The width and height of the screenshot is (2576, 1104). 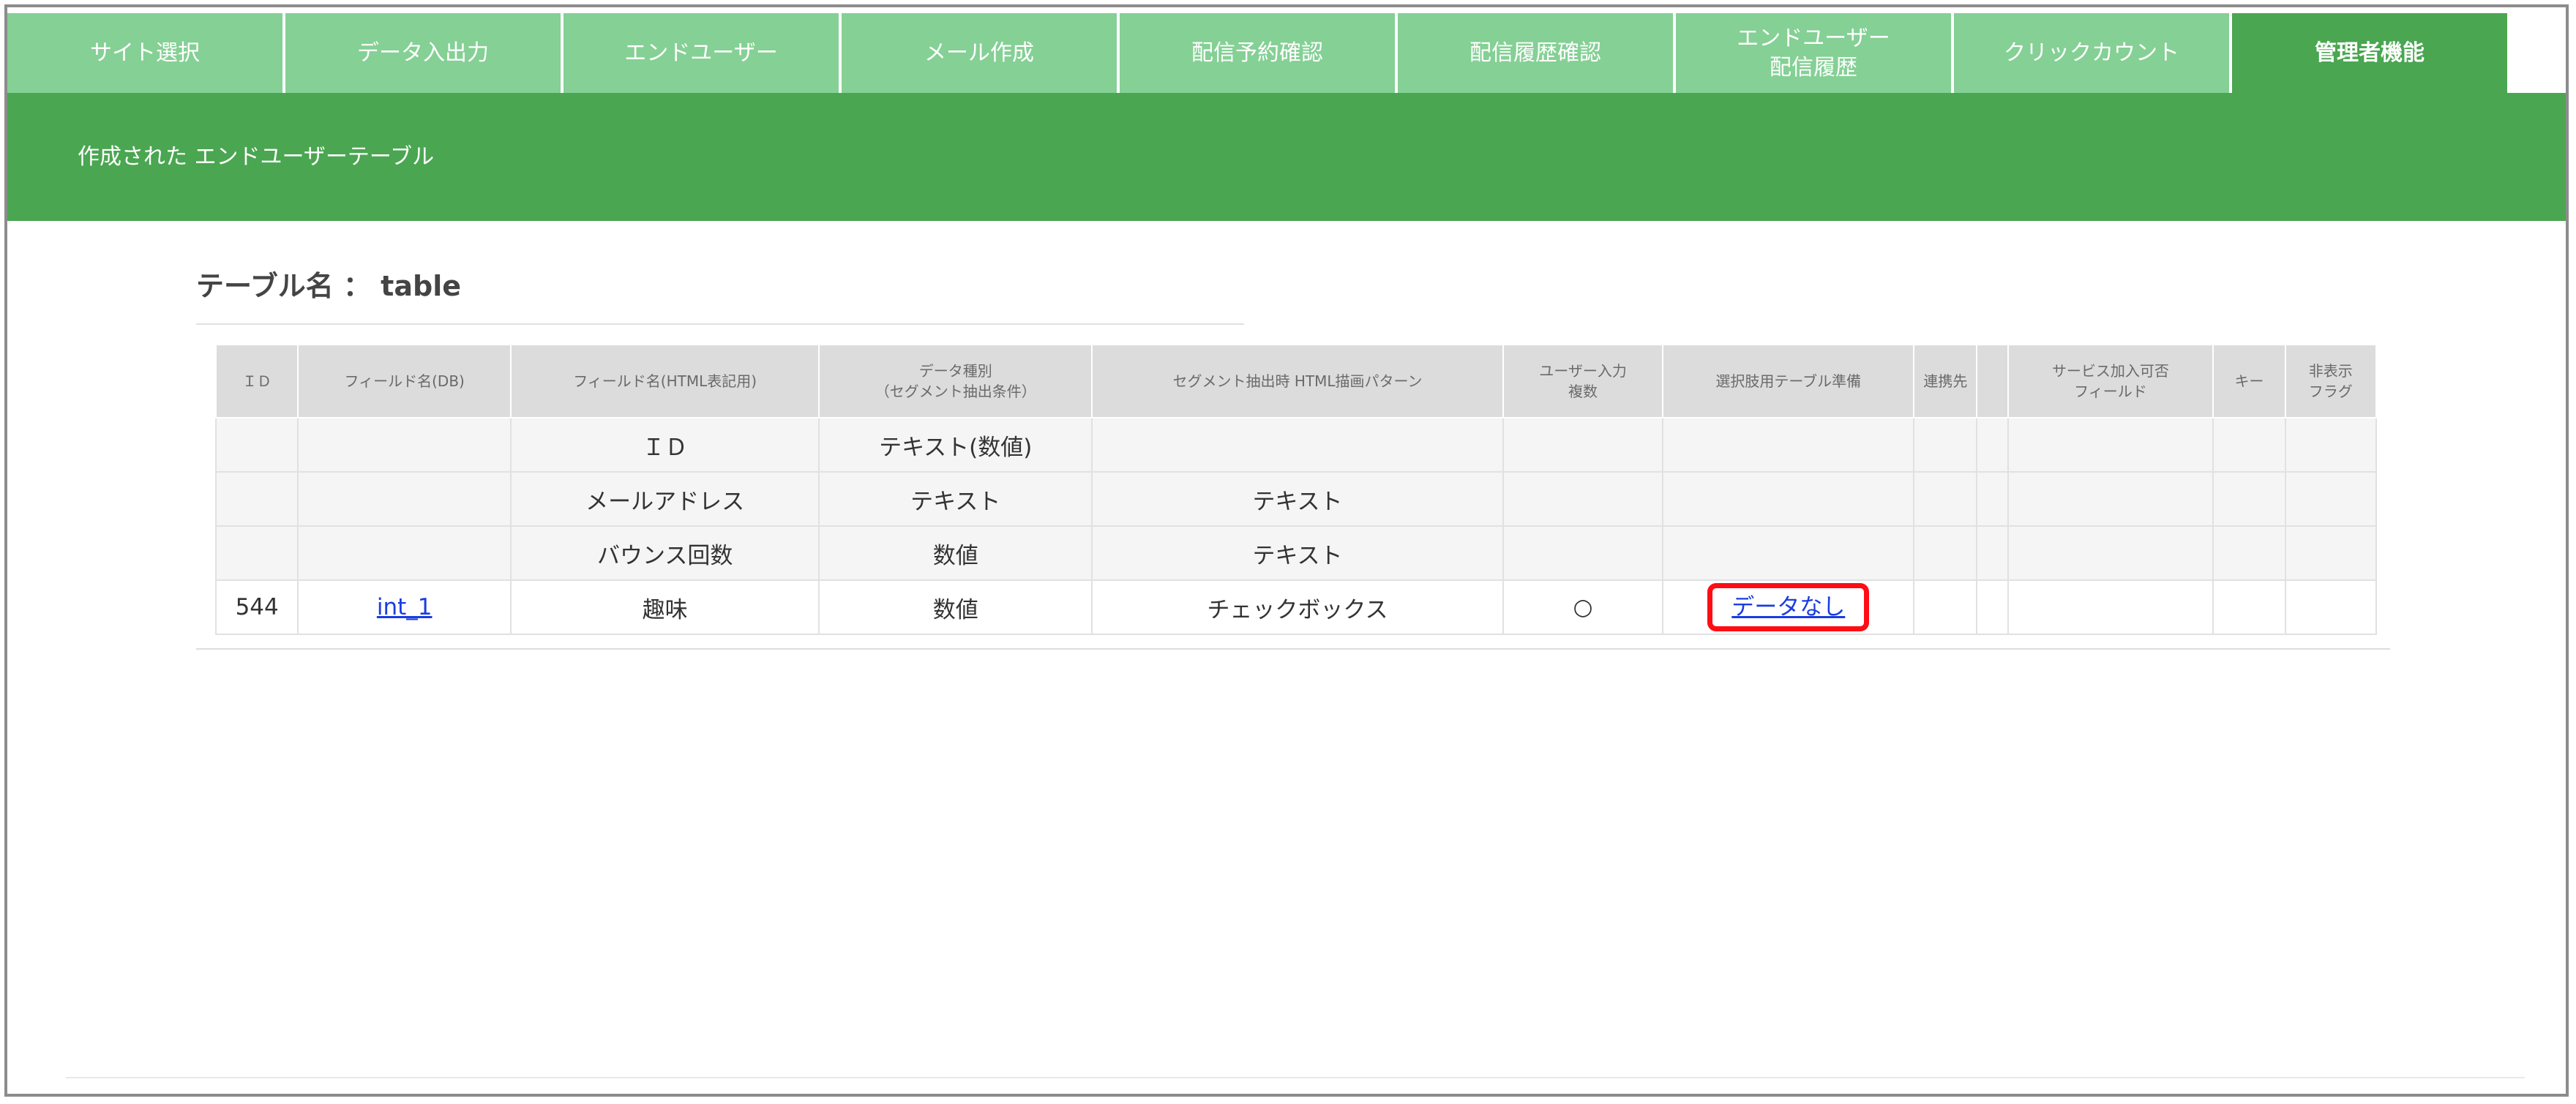 I want to click on cell-field-html: バウンス回数, so click(x=665, y=553).